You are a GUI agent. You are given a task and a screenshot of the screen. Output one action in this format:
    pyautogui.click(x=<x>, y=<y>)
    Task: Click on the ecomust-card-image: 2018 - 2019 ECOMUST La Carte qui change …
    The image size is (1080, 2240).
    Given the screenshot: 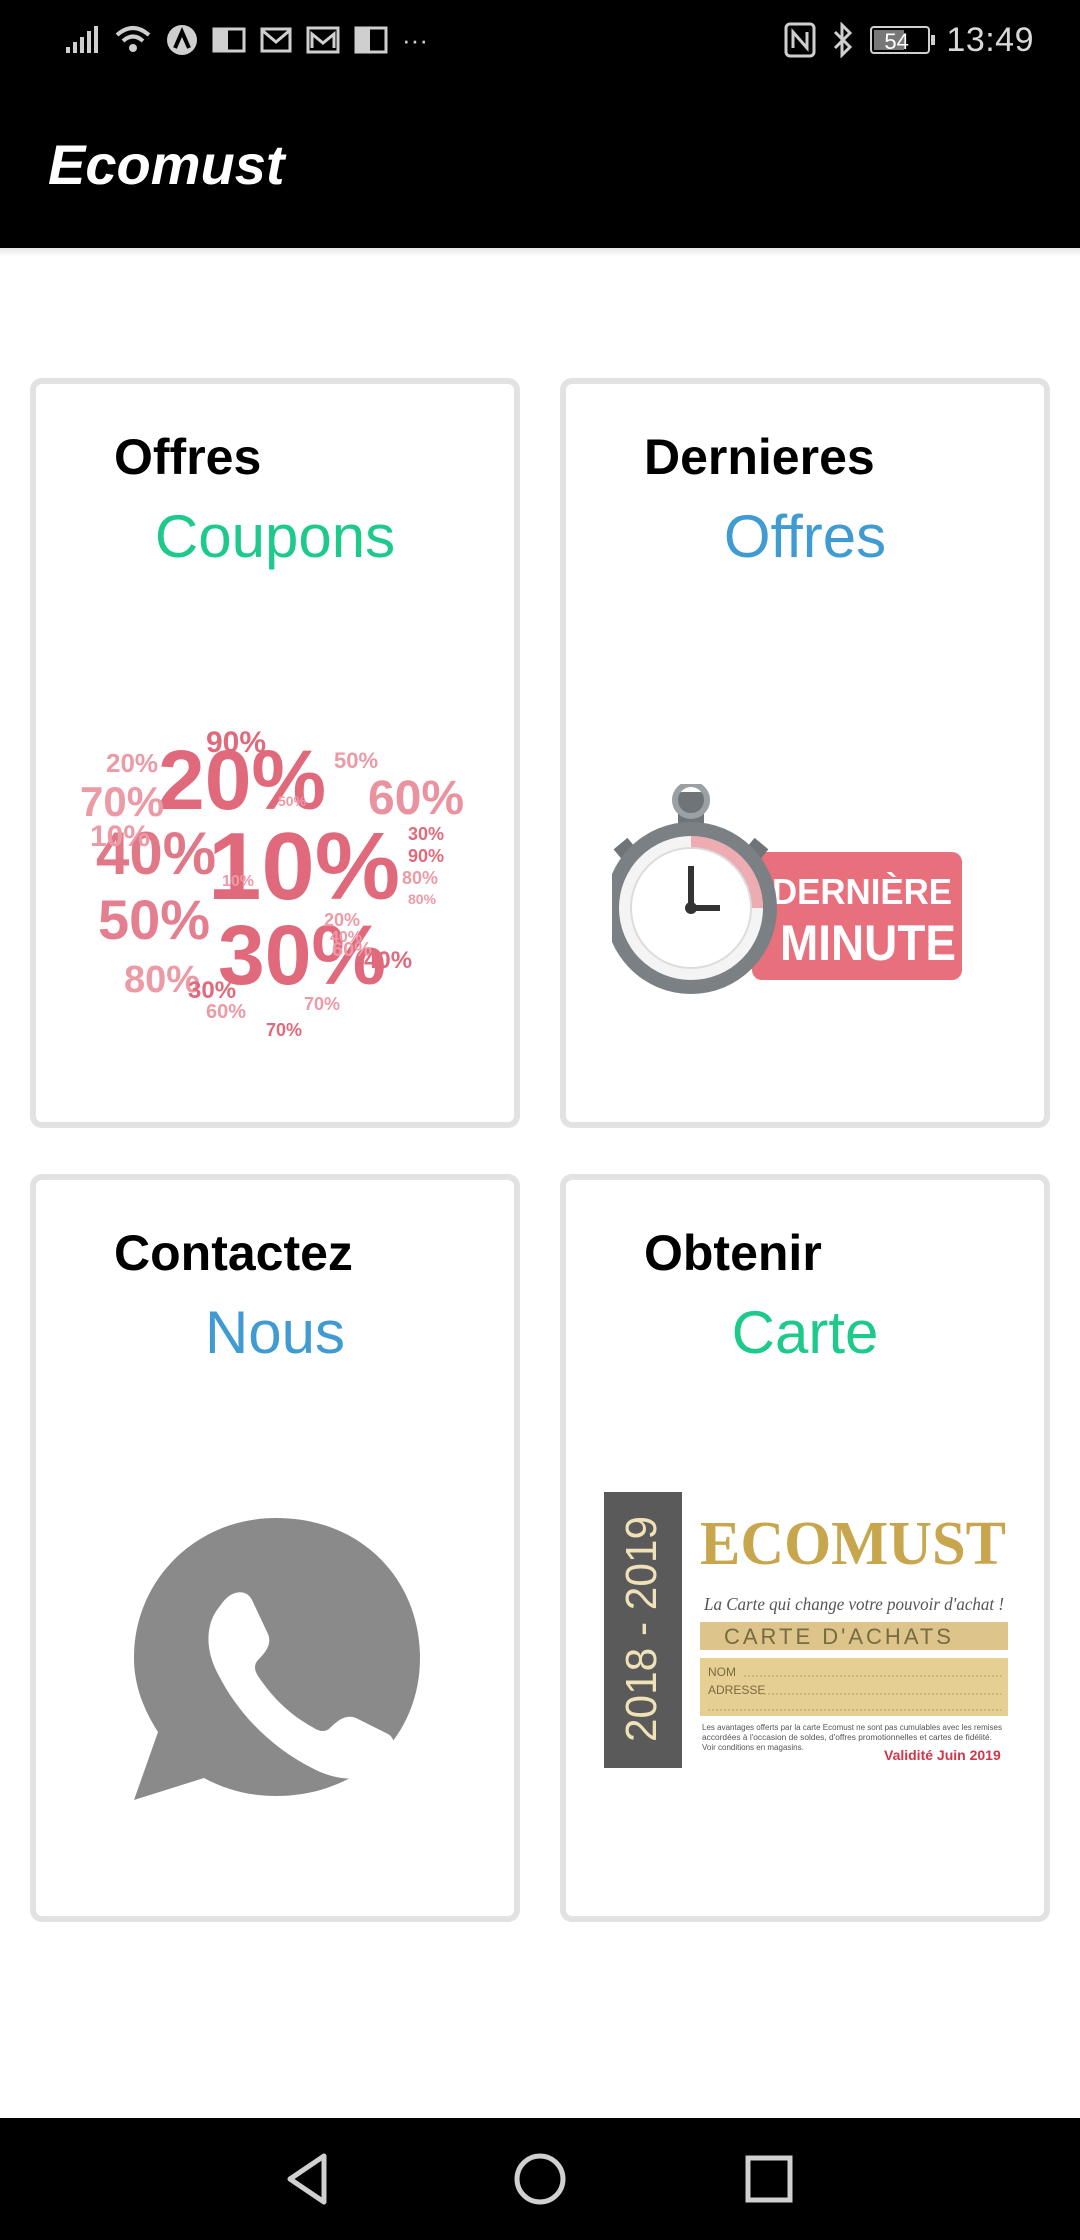 What is the action you would take?
    pyautogui.click(x=810, y=1630)
    